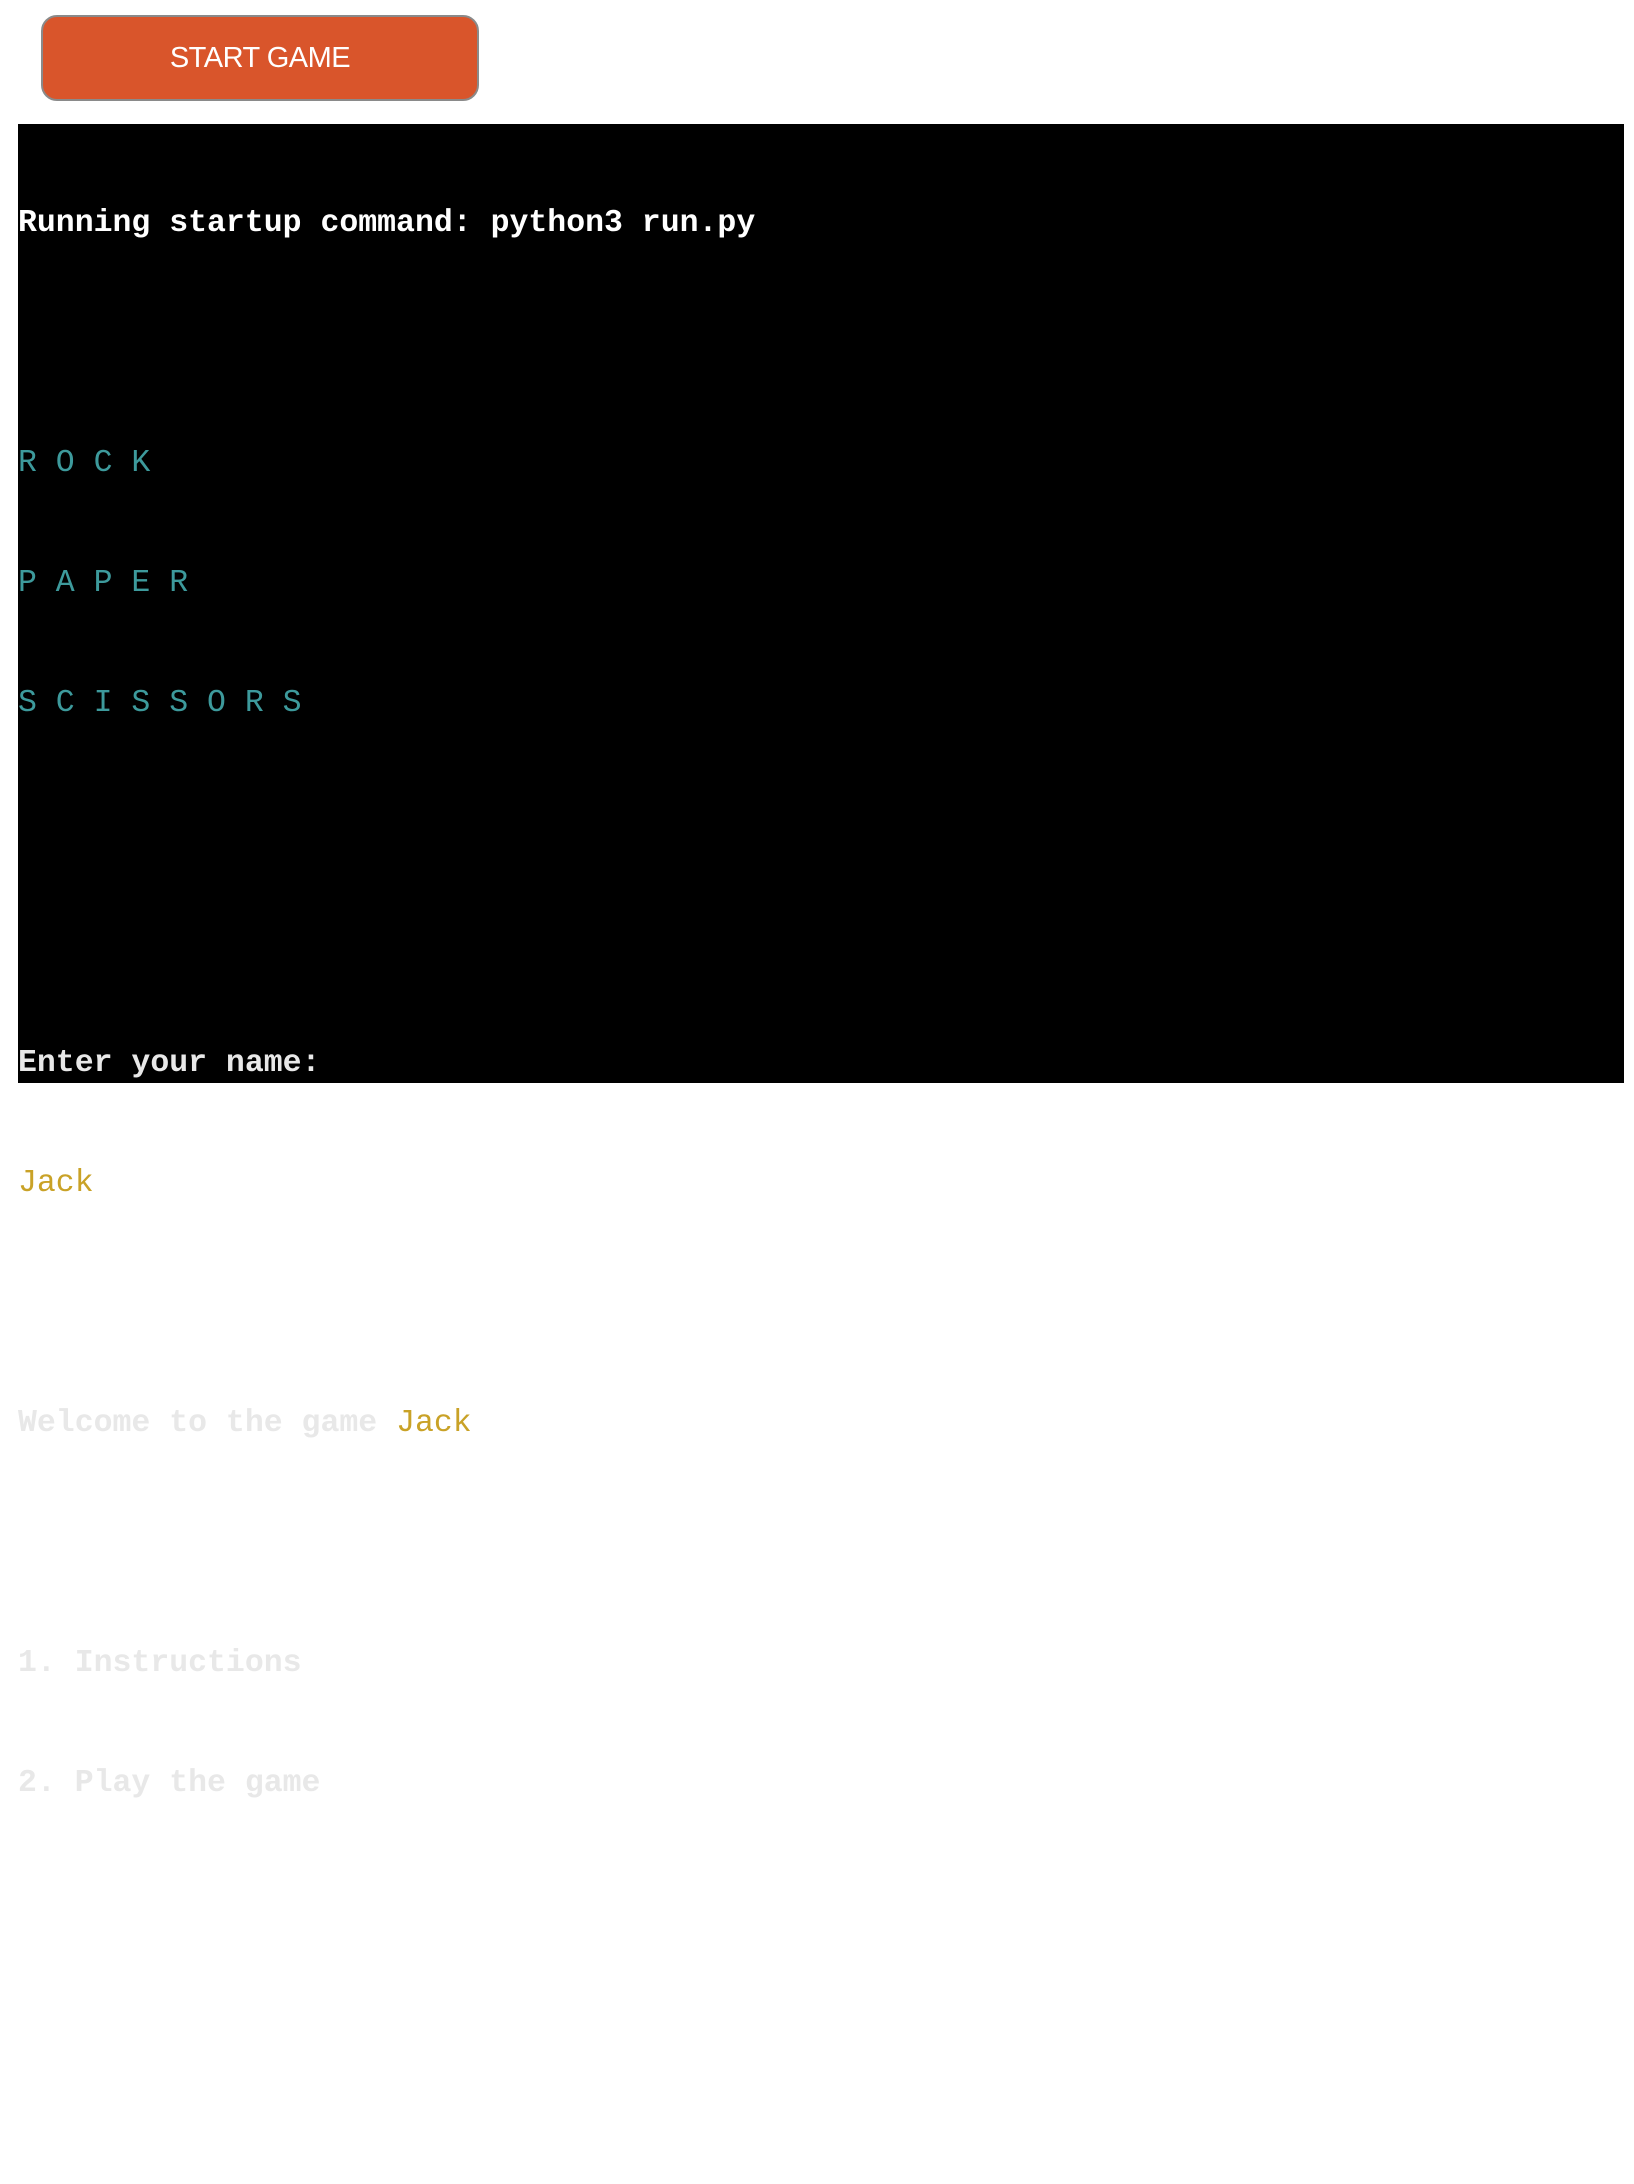 The image size is (1634, 2184). Describe the element at coordinates (103, 583) in the screenshot. I see `title-paper: P A P E R` at that location.